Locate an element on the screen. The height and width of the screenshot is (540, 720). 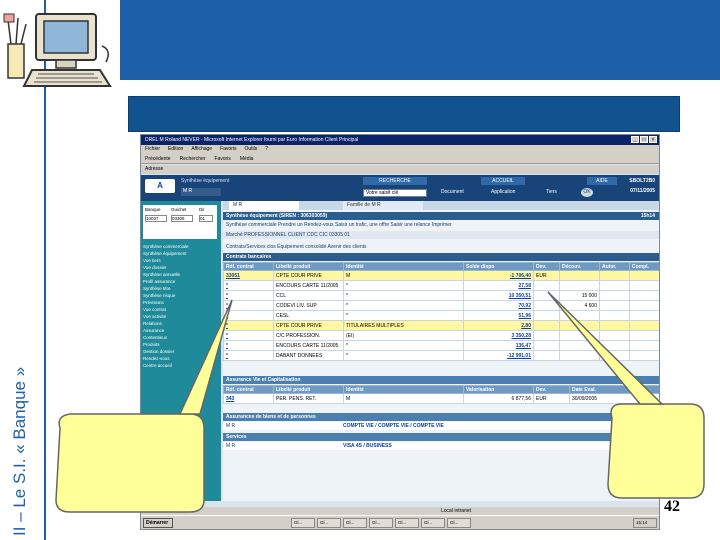
balance-cell: 136,47 is located at coordinates (498, 345).